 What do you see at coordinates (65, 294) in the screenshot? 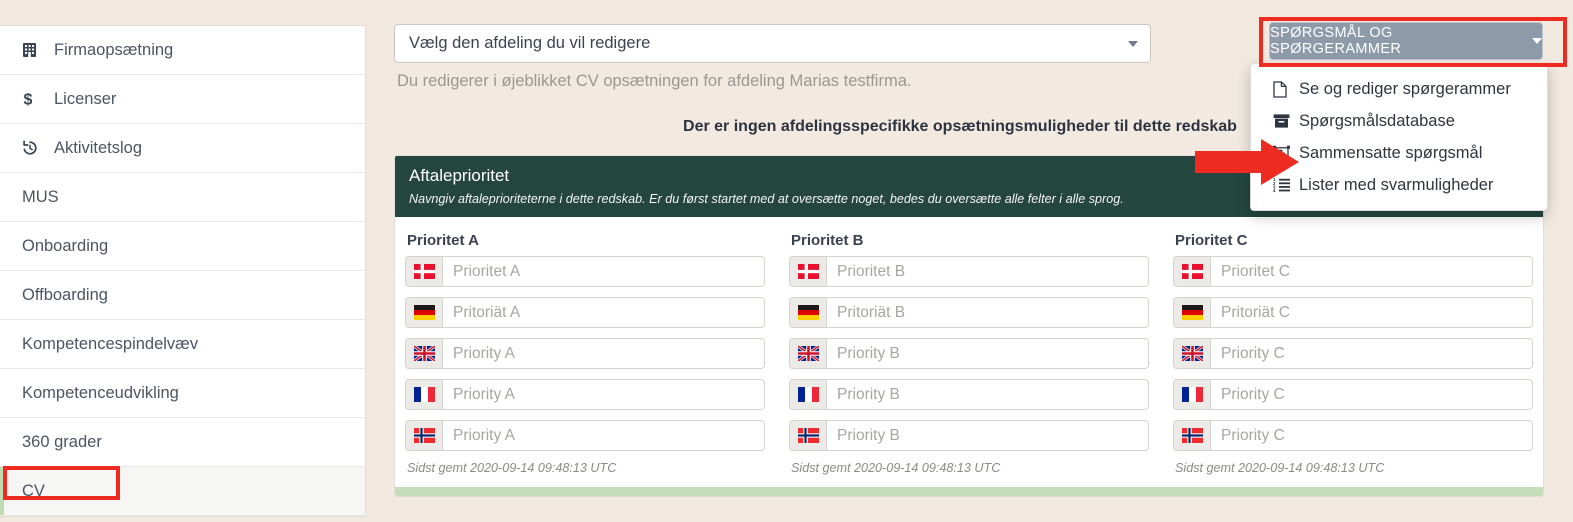
I see `sidebar-item-label: Offboarding` at bounding box center [65, 294].